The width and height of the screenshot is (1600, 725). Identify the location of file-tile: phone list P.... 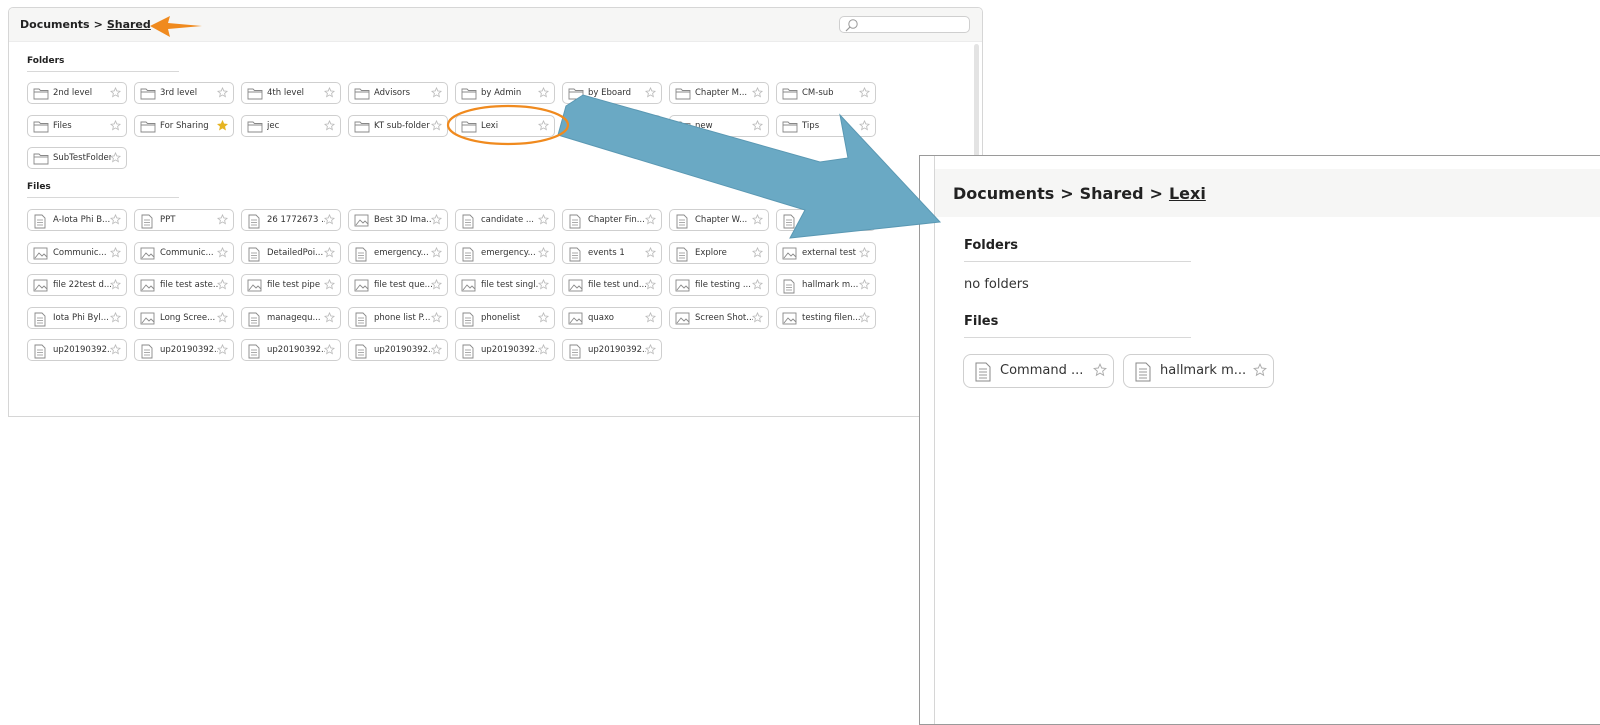
(398, 317).